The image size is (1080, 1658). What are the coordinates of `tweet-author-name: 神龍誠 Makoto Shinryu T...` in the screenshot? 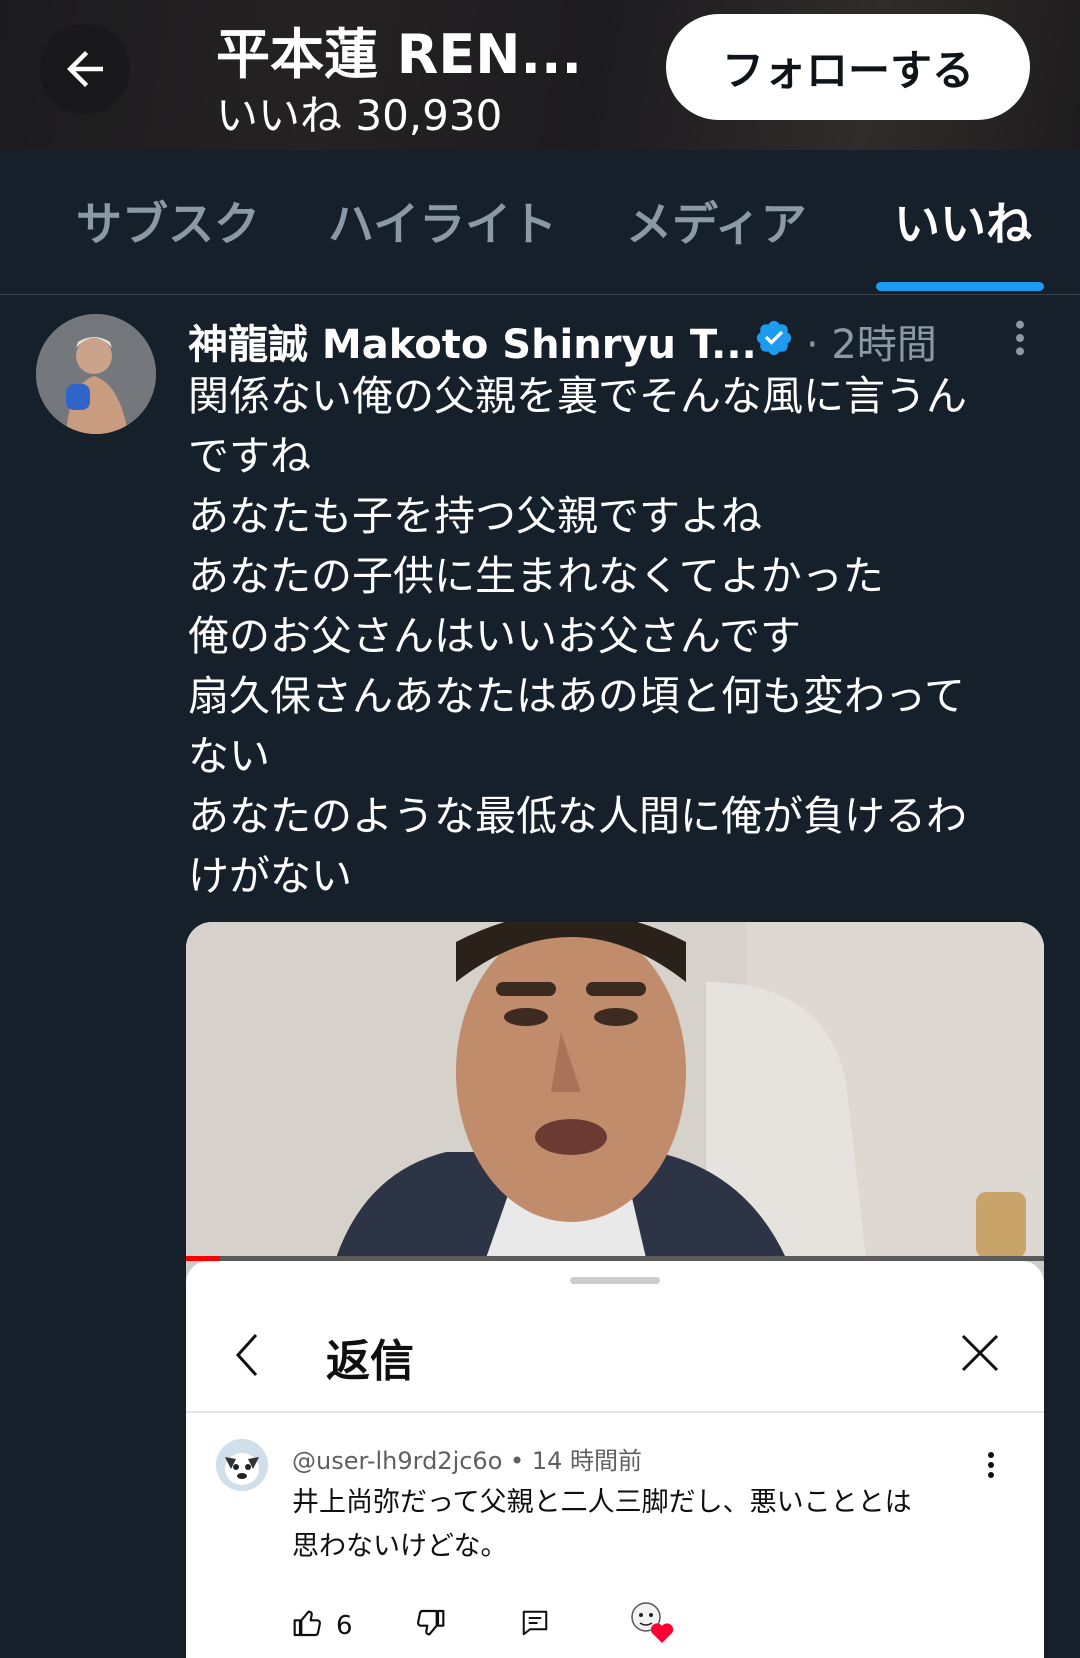 It's located at (472, 341).